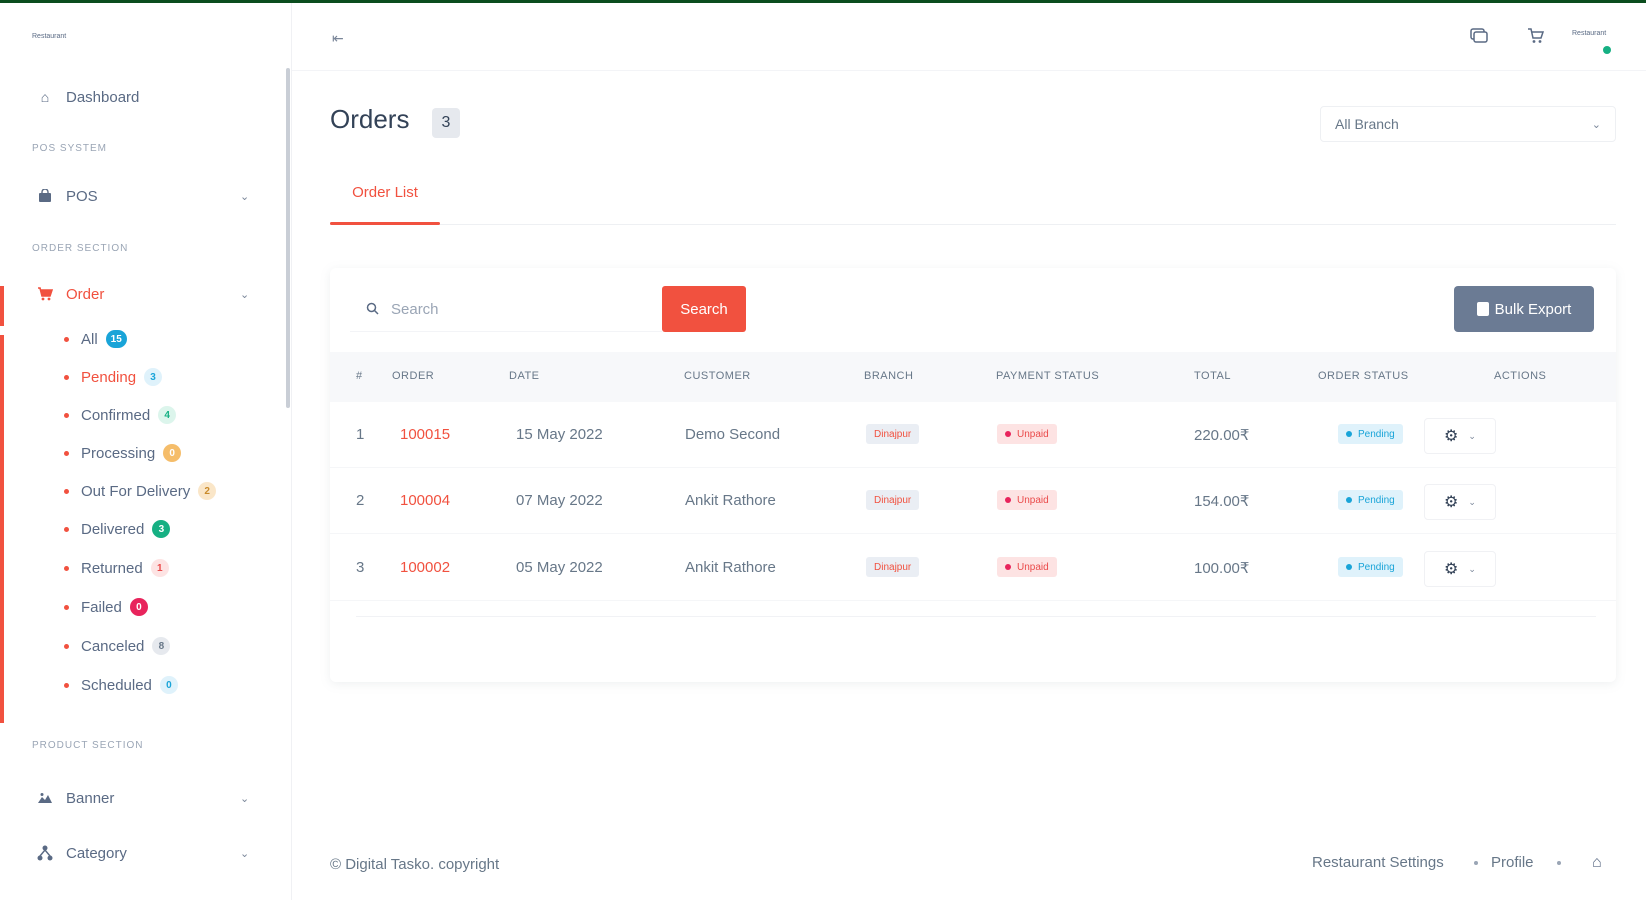 This screenshot has height=900, width=1646. What do you see at coordinates (973, 224) in the screenshot?
I see `tab-divider` at bounding box center [973, 224].